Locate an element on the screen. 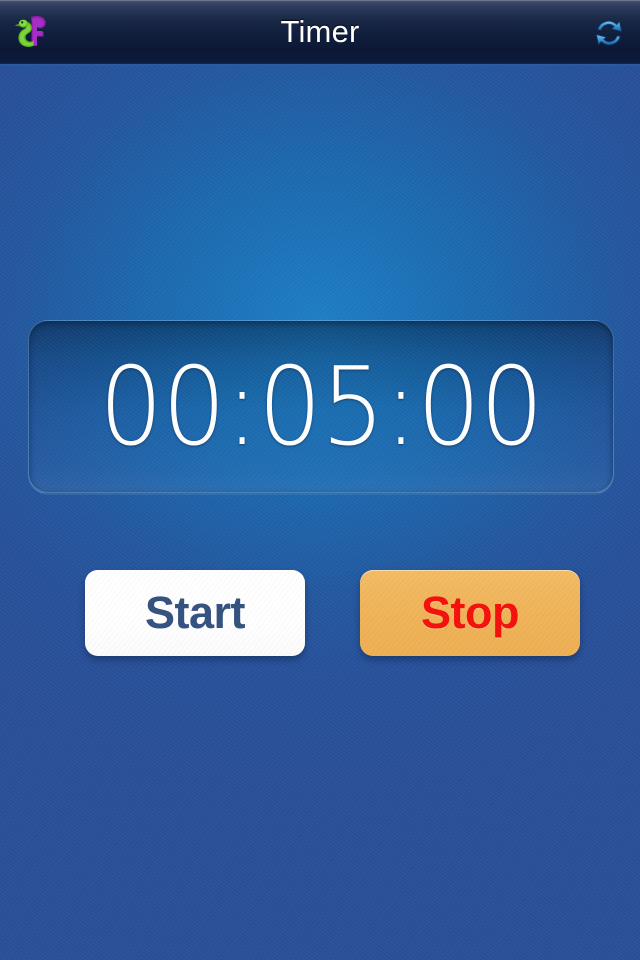 The width and height of the screenshot is (640, 960). timer-display-value: 00:05:00 is located at coordinates (321, 407).